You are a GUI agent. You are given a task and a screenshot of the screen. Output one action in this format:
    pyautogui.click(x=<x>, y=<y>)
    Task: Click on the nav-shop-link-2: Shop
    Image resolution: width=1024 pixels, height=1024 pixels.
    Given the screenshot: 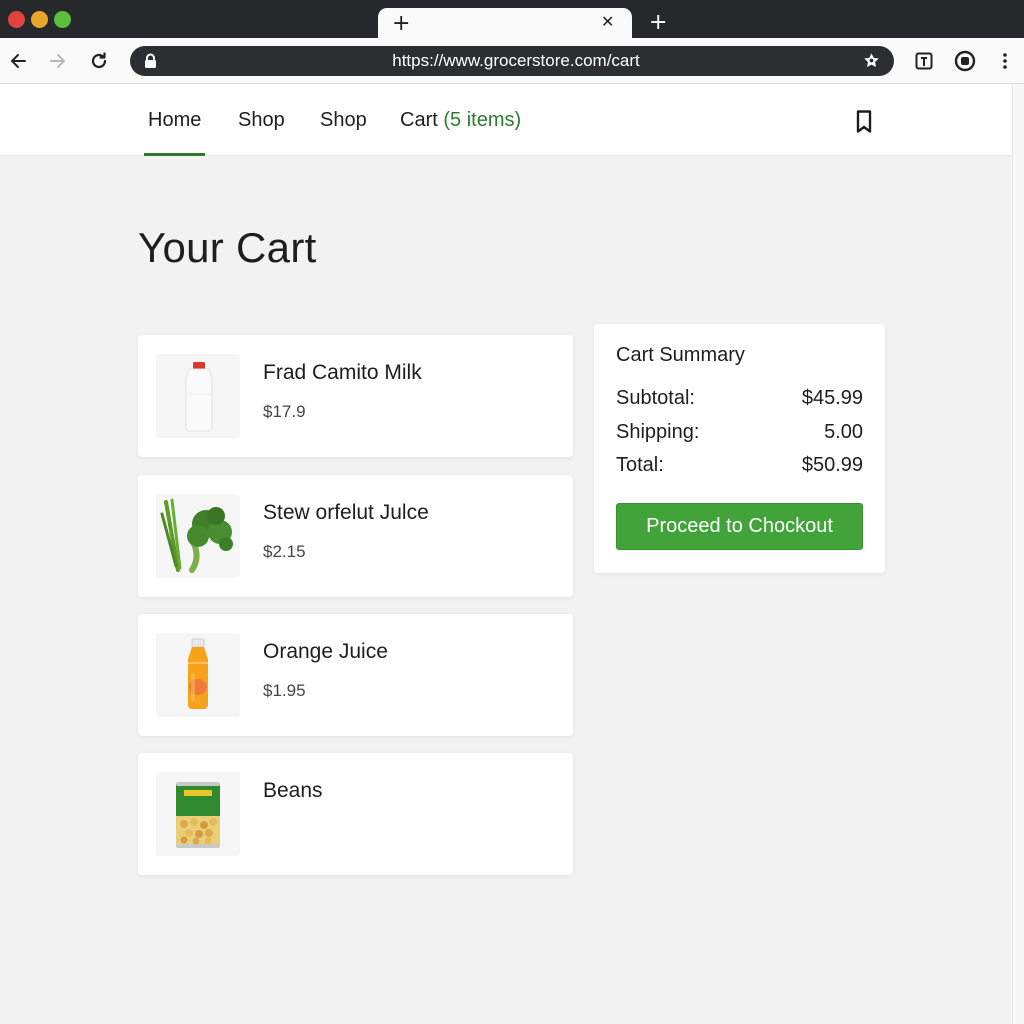 What is the action you would take?
    pyautogui.click(x=343, y=120)
    